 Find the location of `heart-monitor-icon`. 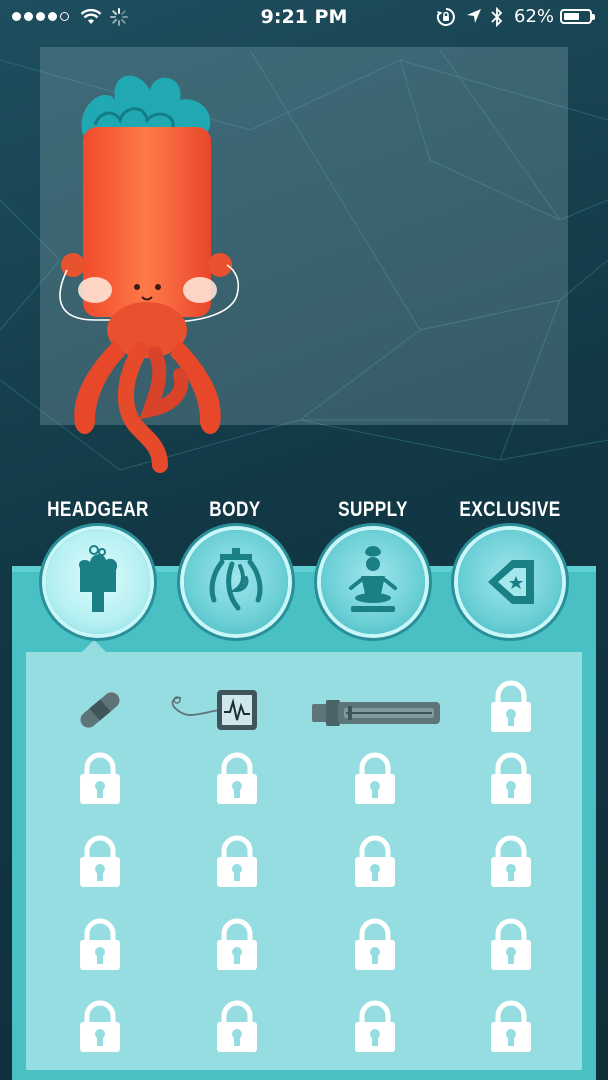

heart-monitor-icon is located at coordinates (214, 710).